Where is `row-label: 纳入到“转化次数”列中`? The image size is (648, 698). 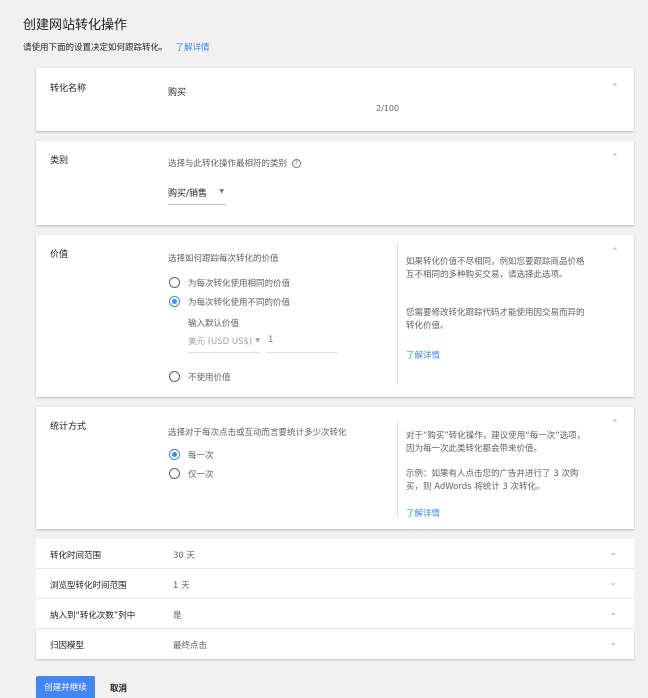 row-label: 纳入到“转化次数”列中 is located at coordinates (93, 616).